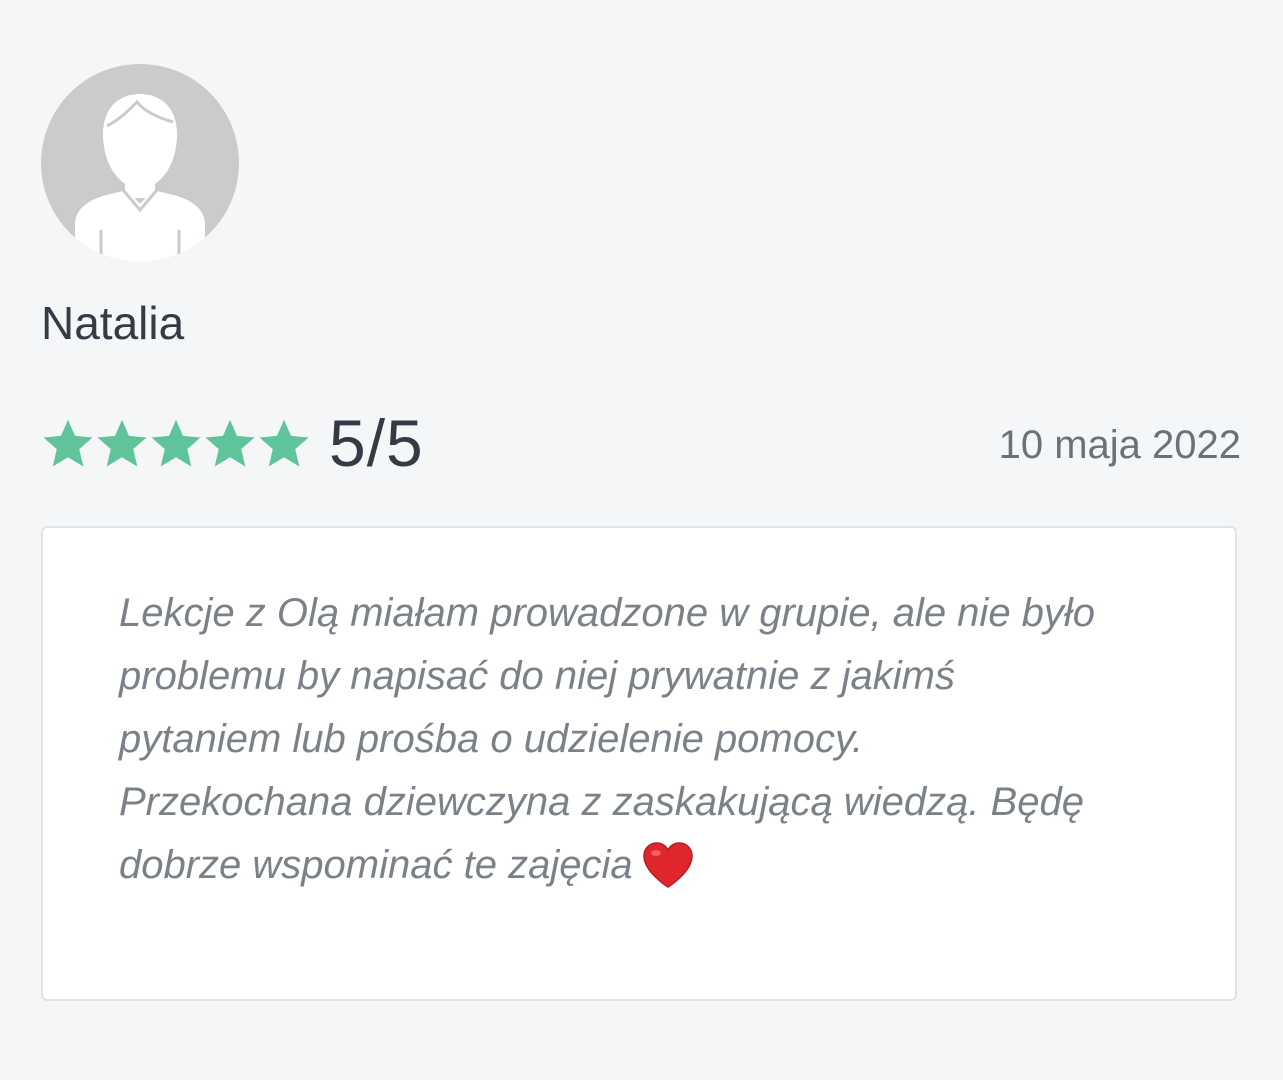 This screenshot has height=1080, width=1283. What do you see at coordinates (667, 865) in the screenshot?
I see `heart-icon` at bounding box center [667, 865].